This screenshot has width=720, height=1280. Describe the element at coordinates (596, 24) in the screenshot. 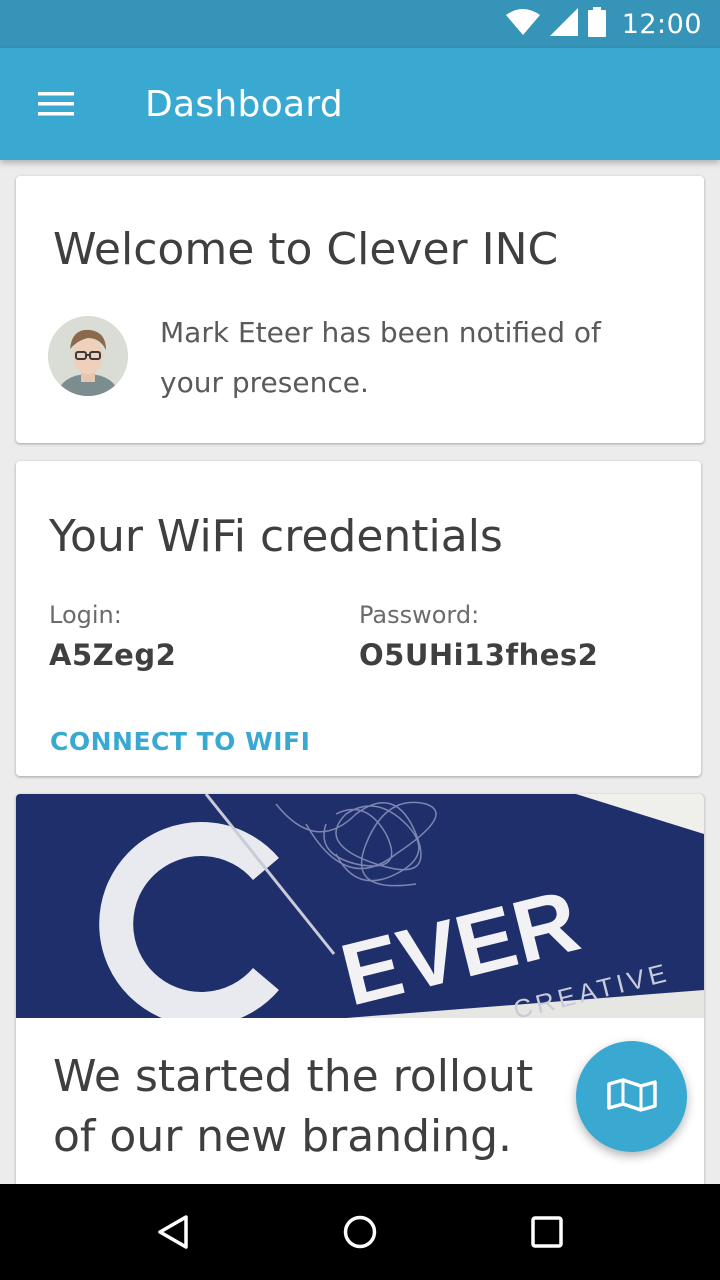

I see `battery-icon` at that location.